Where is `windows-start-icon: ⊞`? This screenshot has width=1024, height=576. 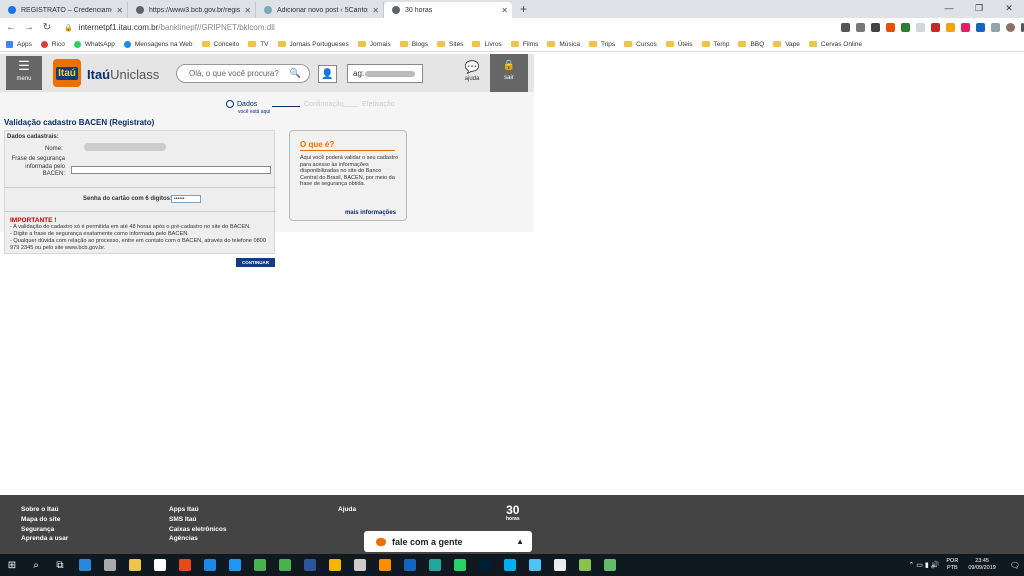 windows-start-icon: ⊞ is located at coordinates (12, 565).